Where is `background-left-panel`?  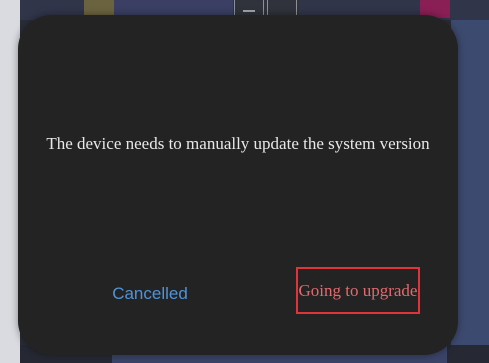 background-left-panel is located at coordinates (10, 181).